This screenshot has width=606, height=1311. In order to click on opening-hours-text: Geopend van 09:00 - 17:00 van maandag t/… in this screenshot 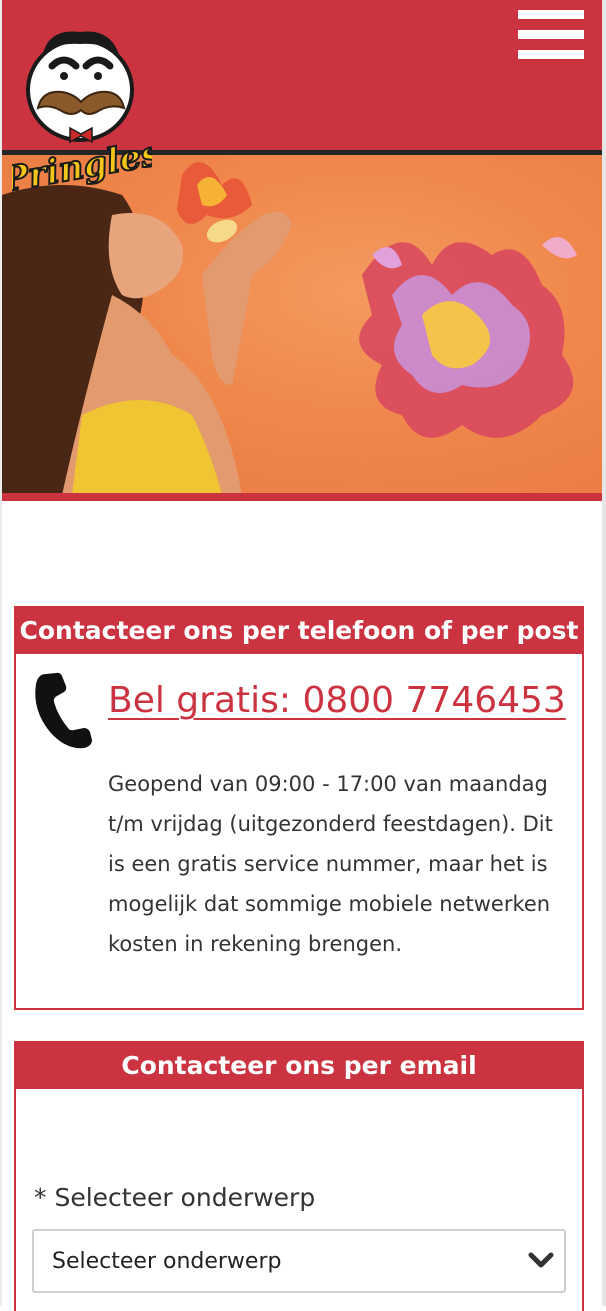, I will do `click(330, 864)`.